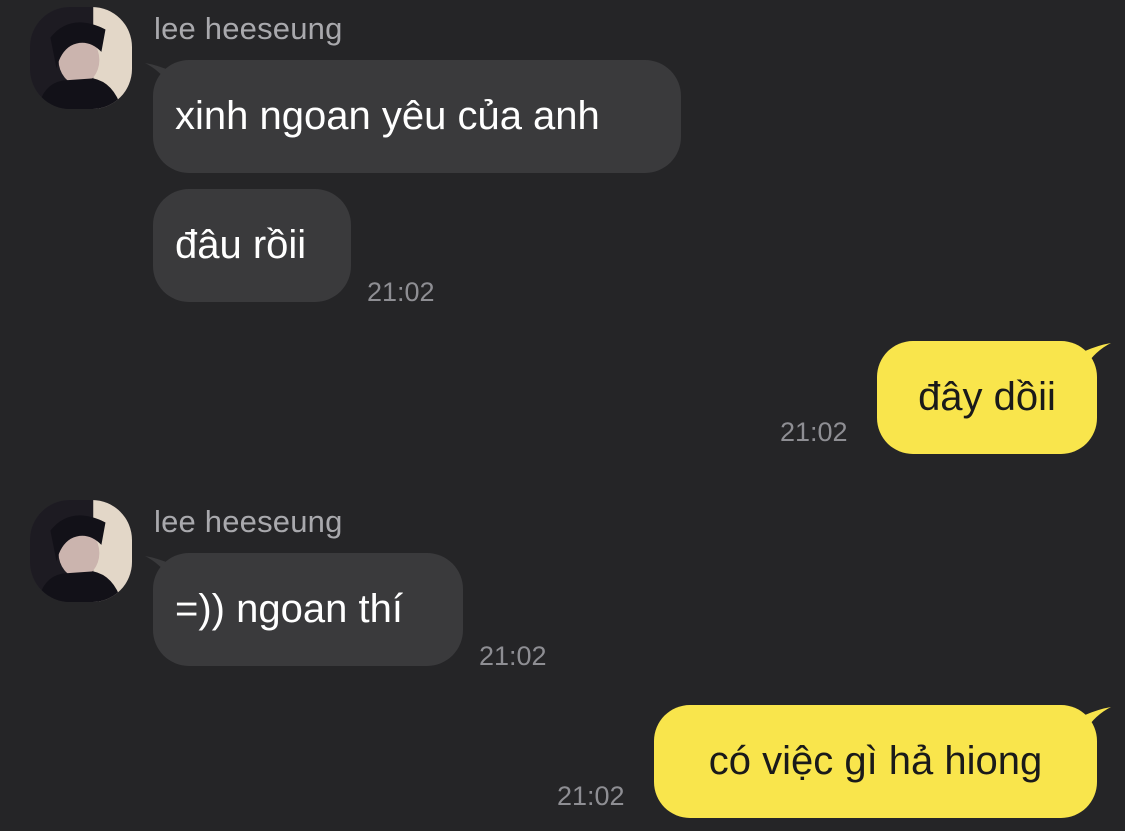 The width and height of the screenshot is (1125, 831). I want to click on incoming-message-bubble: xinh ngoan yêu của anh, so click(417, 116).